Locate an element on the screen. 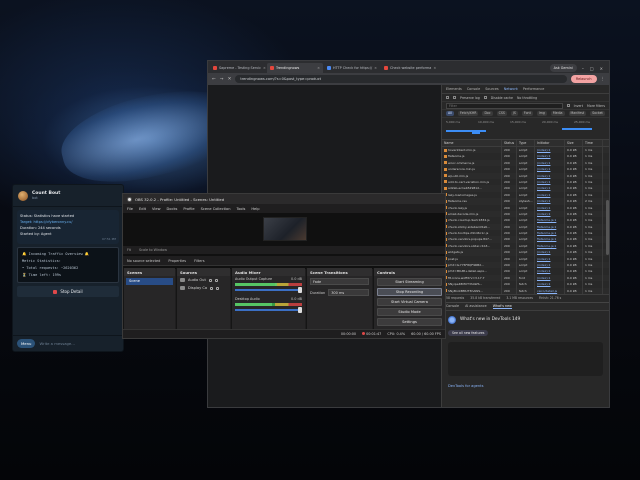 Image resolution: width=640 pixels, height=480 pixels. menu-scene-collection: Scene Collection is located at coordinates (216, 209).